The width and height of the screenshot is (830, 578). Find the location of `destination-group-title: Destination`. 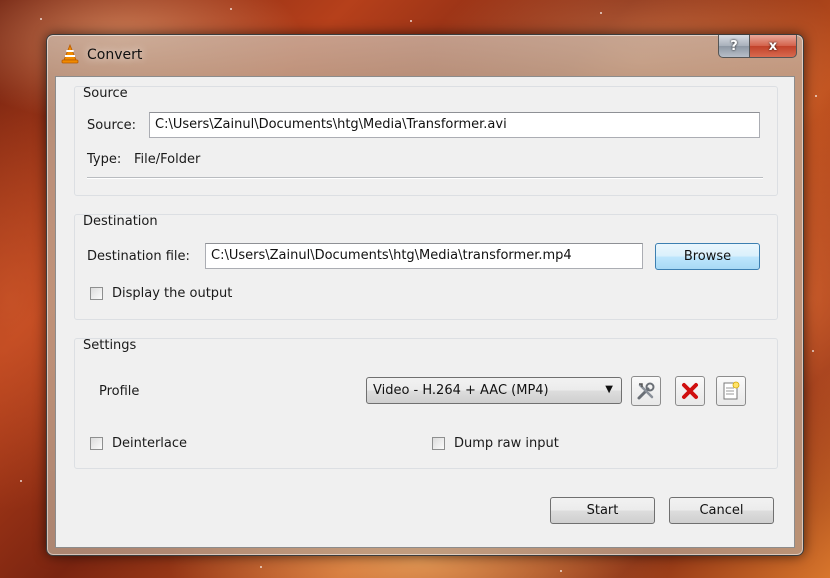

destination-group-title: Destination is located at coordinates (120, 221).